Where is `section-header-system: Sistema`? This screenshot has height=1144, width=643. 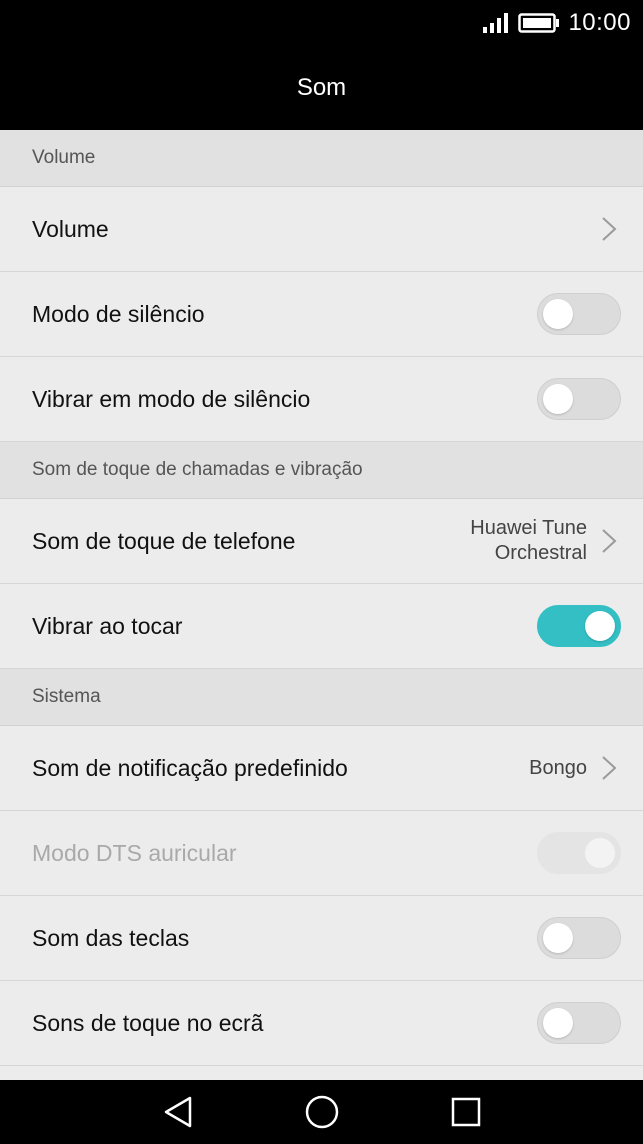
section-header-system: Sistema is located at coordinates (321, 697).